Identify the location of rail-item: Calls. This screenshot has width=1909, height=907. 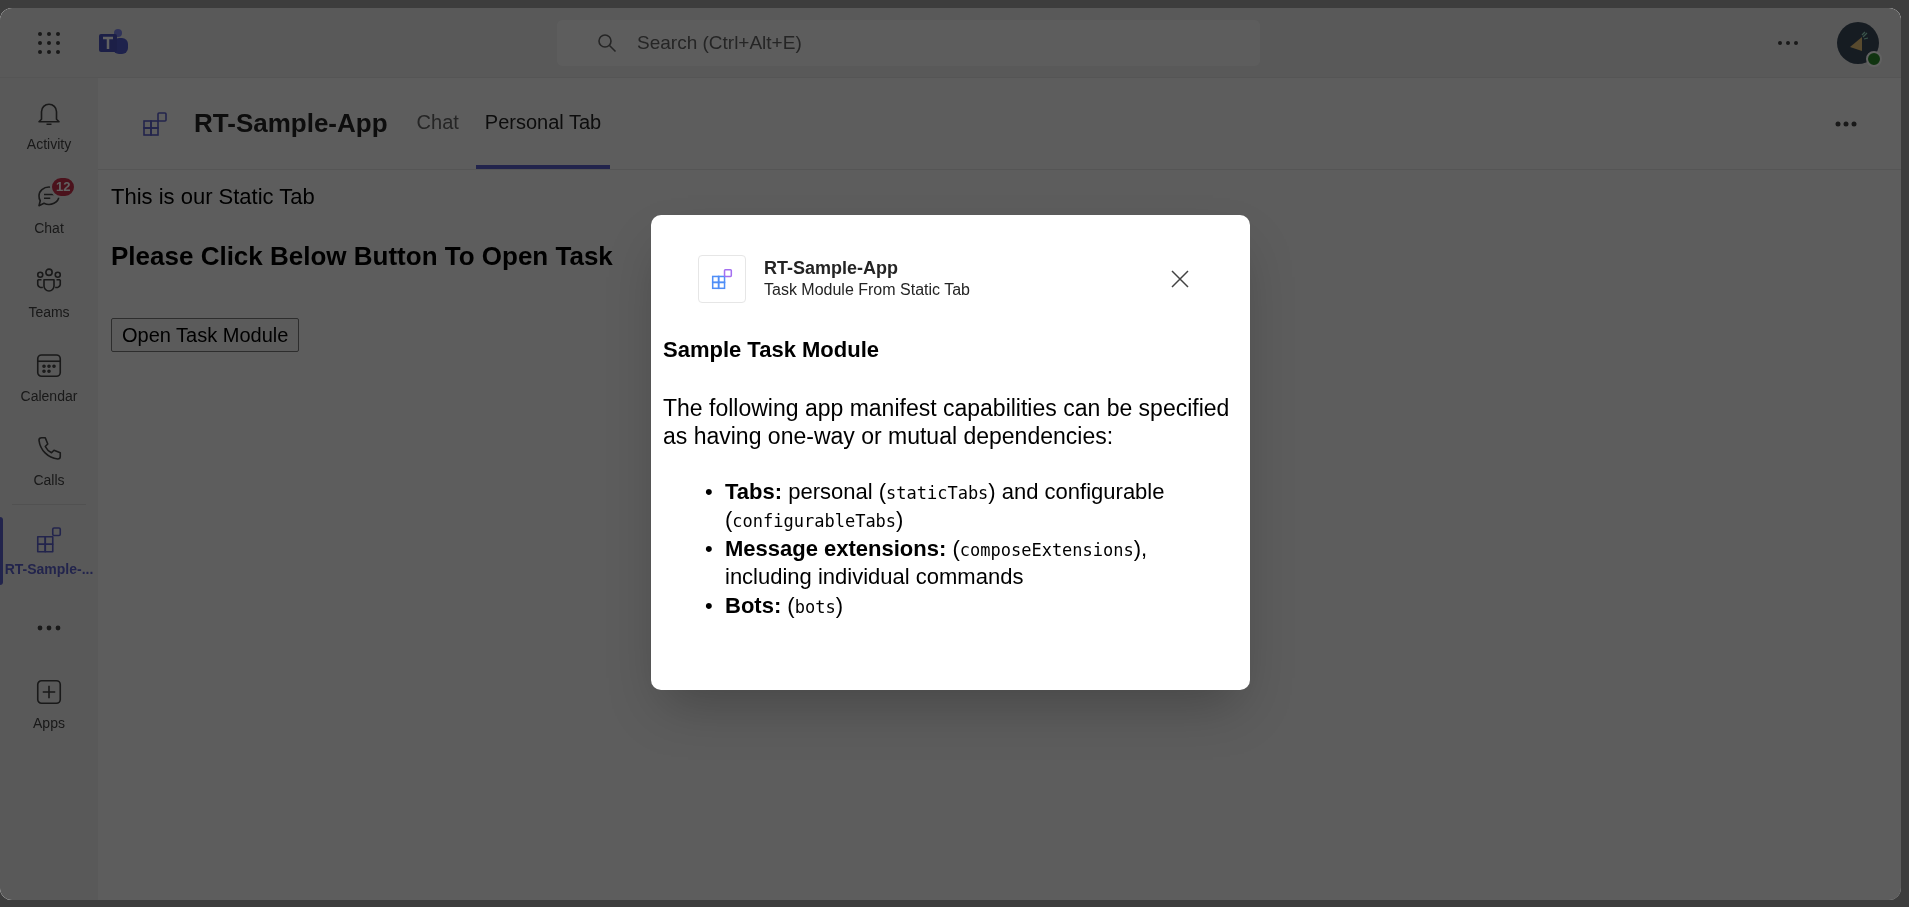
(49, 462).